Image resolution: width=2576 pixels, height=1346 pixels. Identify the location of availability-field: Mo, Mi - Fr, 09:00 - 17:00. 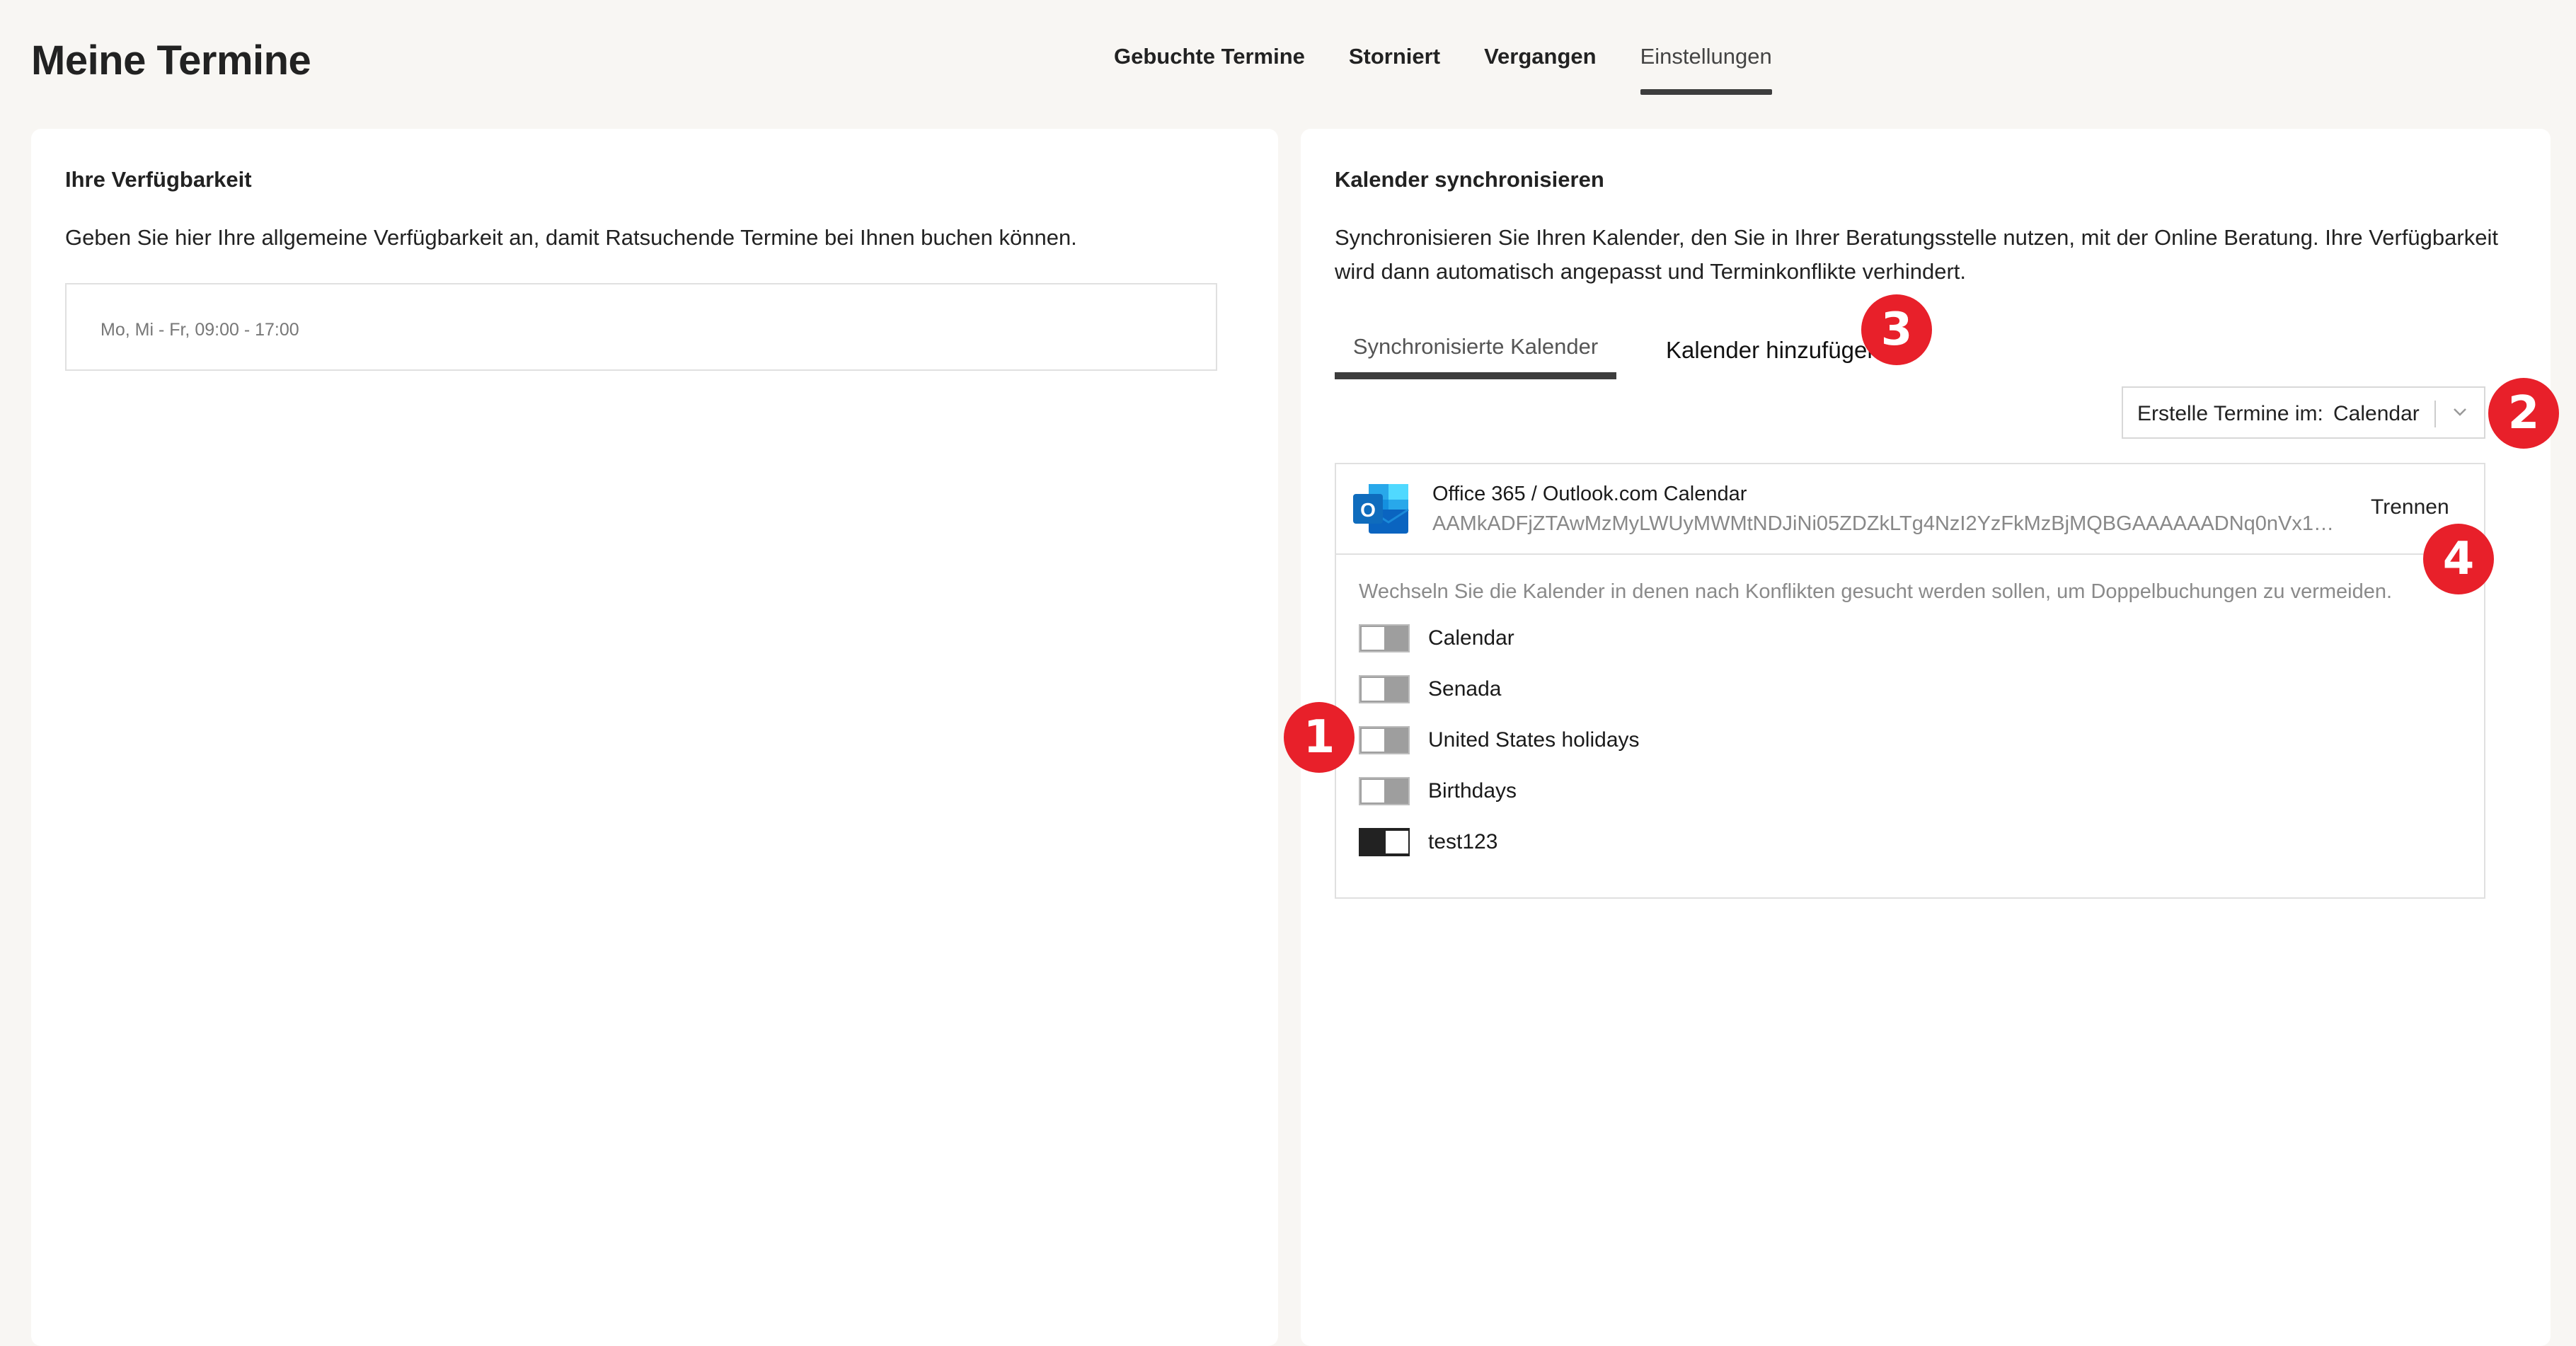
(641, 327).